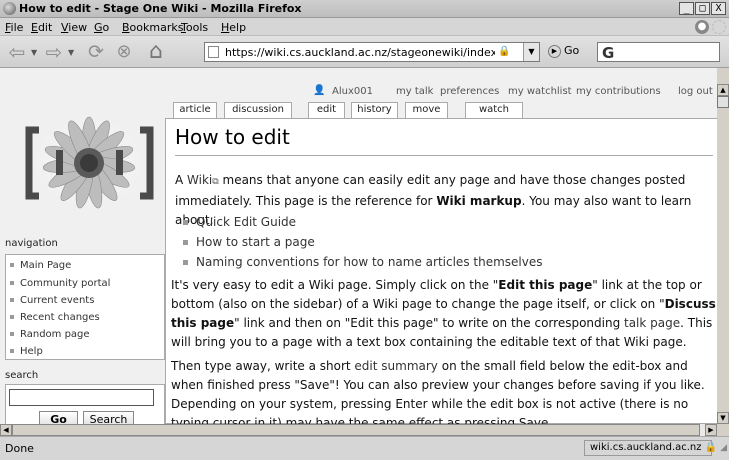 The height and width of the screenshot is (460, 729). I want to click on forward-dropdown-icon: ▼, so click(71, 52).